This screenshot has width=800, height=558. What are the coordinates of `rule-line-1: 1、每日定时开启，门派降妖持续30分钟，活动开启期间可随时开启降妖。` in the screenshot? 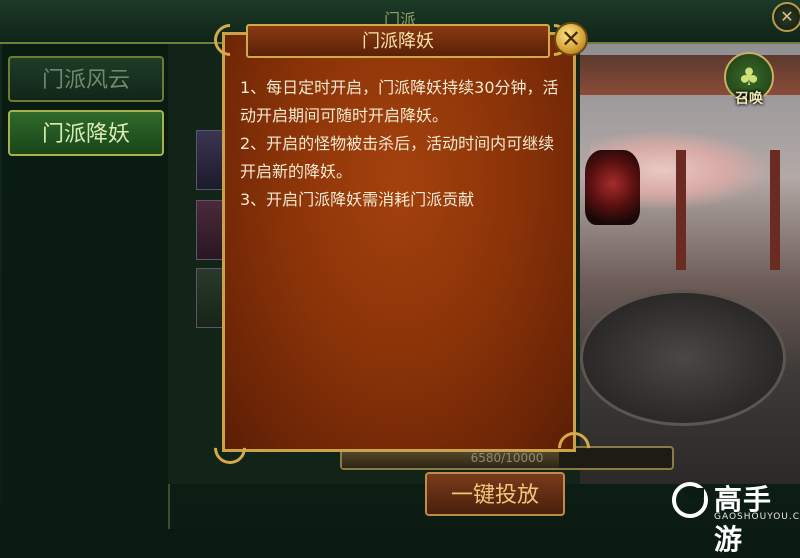 It's located at (399, 101).